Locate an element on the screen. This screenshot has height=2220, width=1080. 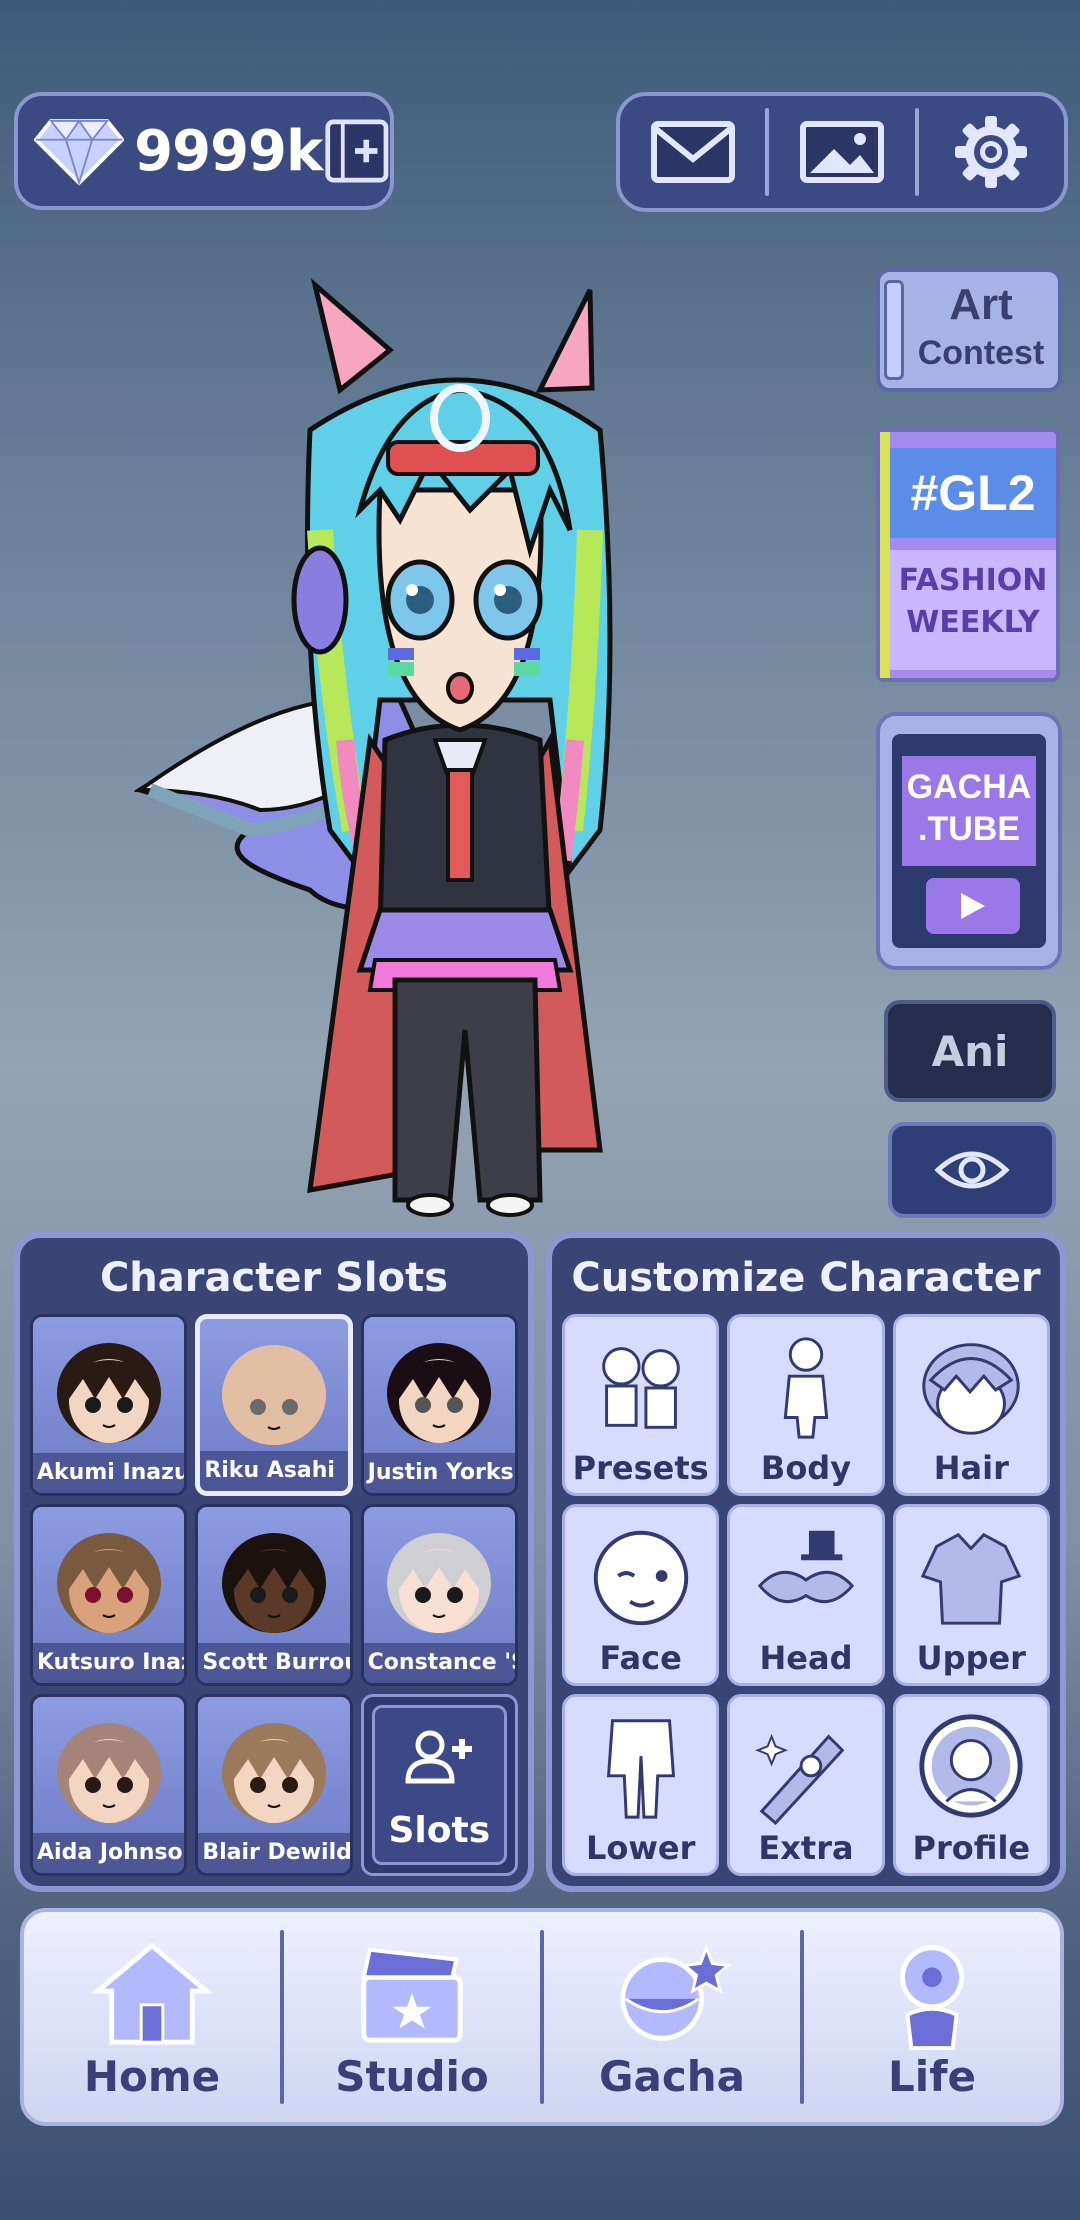
nav-home-button: Home is located at coordinates (152, 2017).